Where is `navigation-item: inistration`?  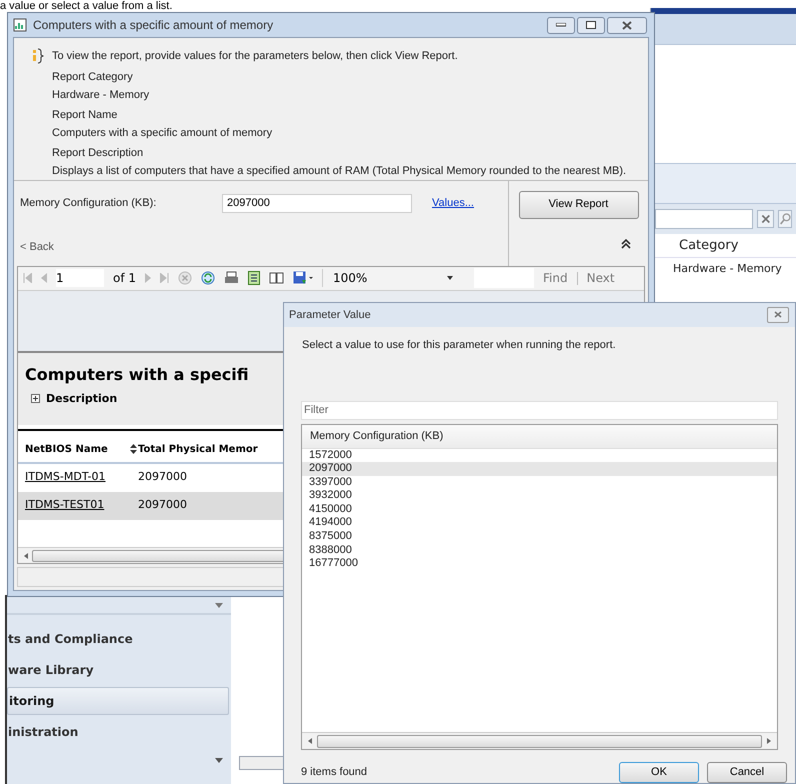 navigation-item: inistration is located at coordinates (118, 732).